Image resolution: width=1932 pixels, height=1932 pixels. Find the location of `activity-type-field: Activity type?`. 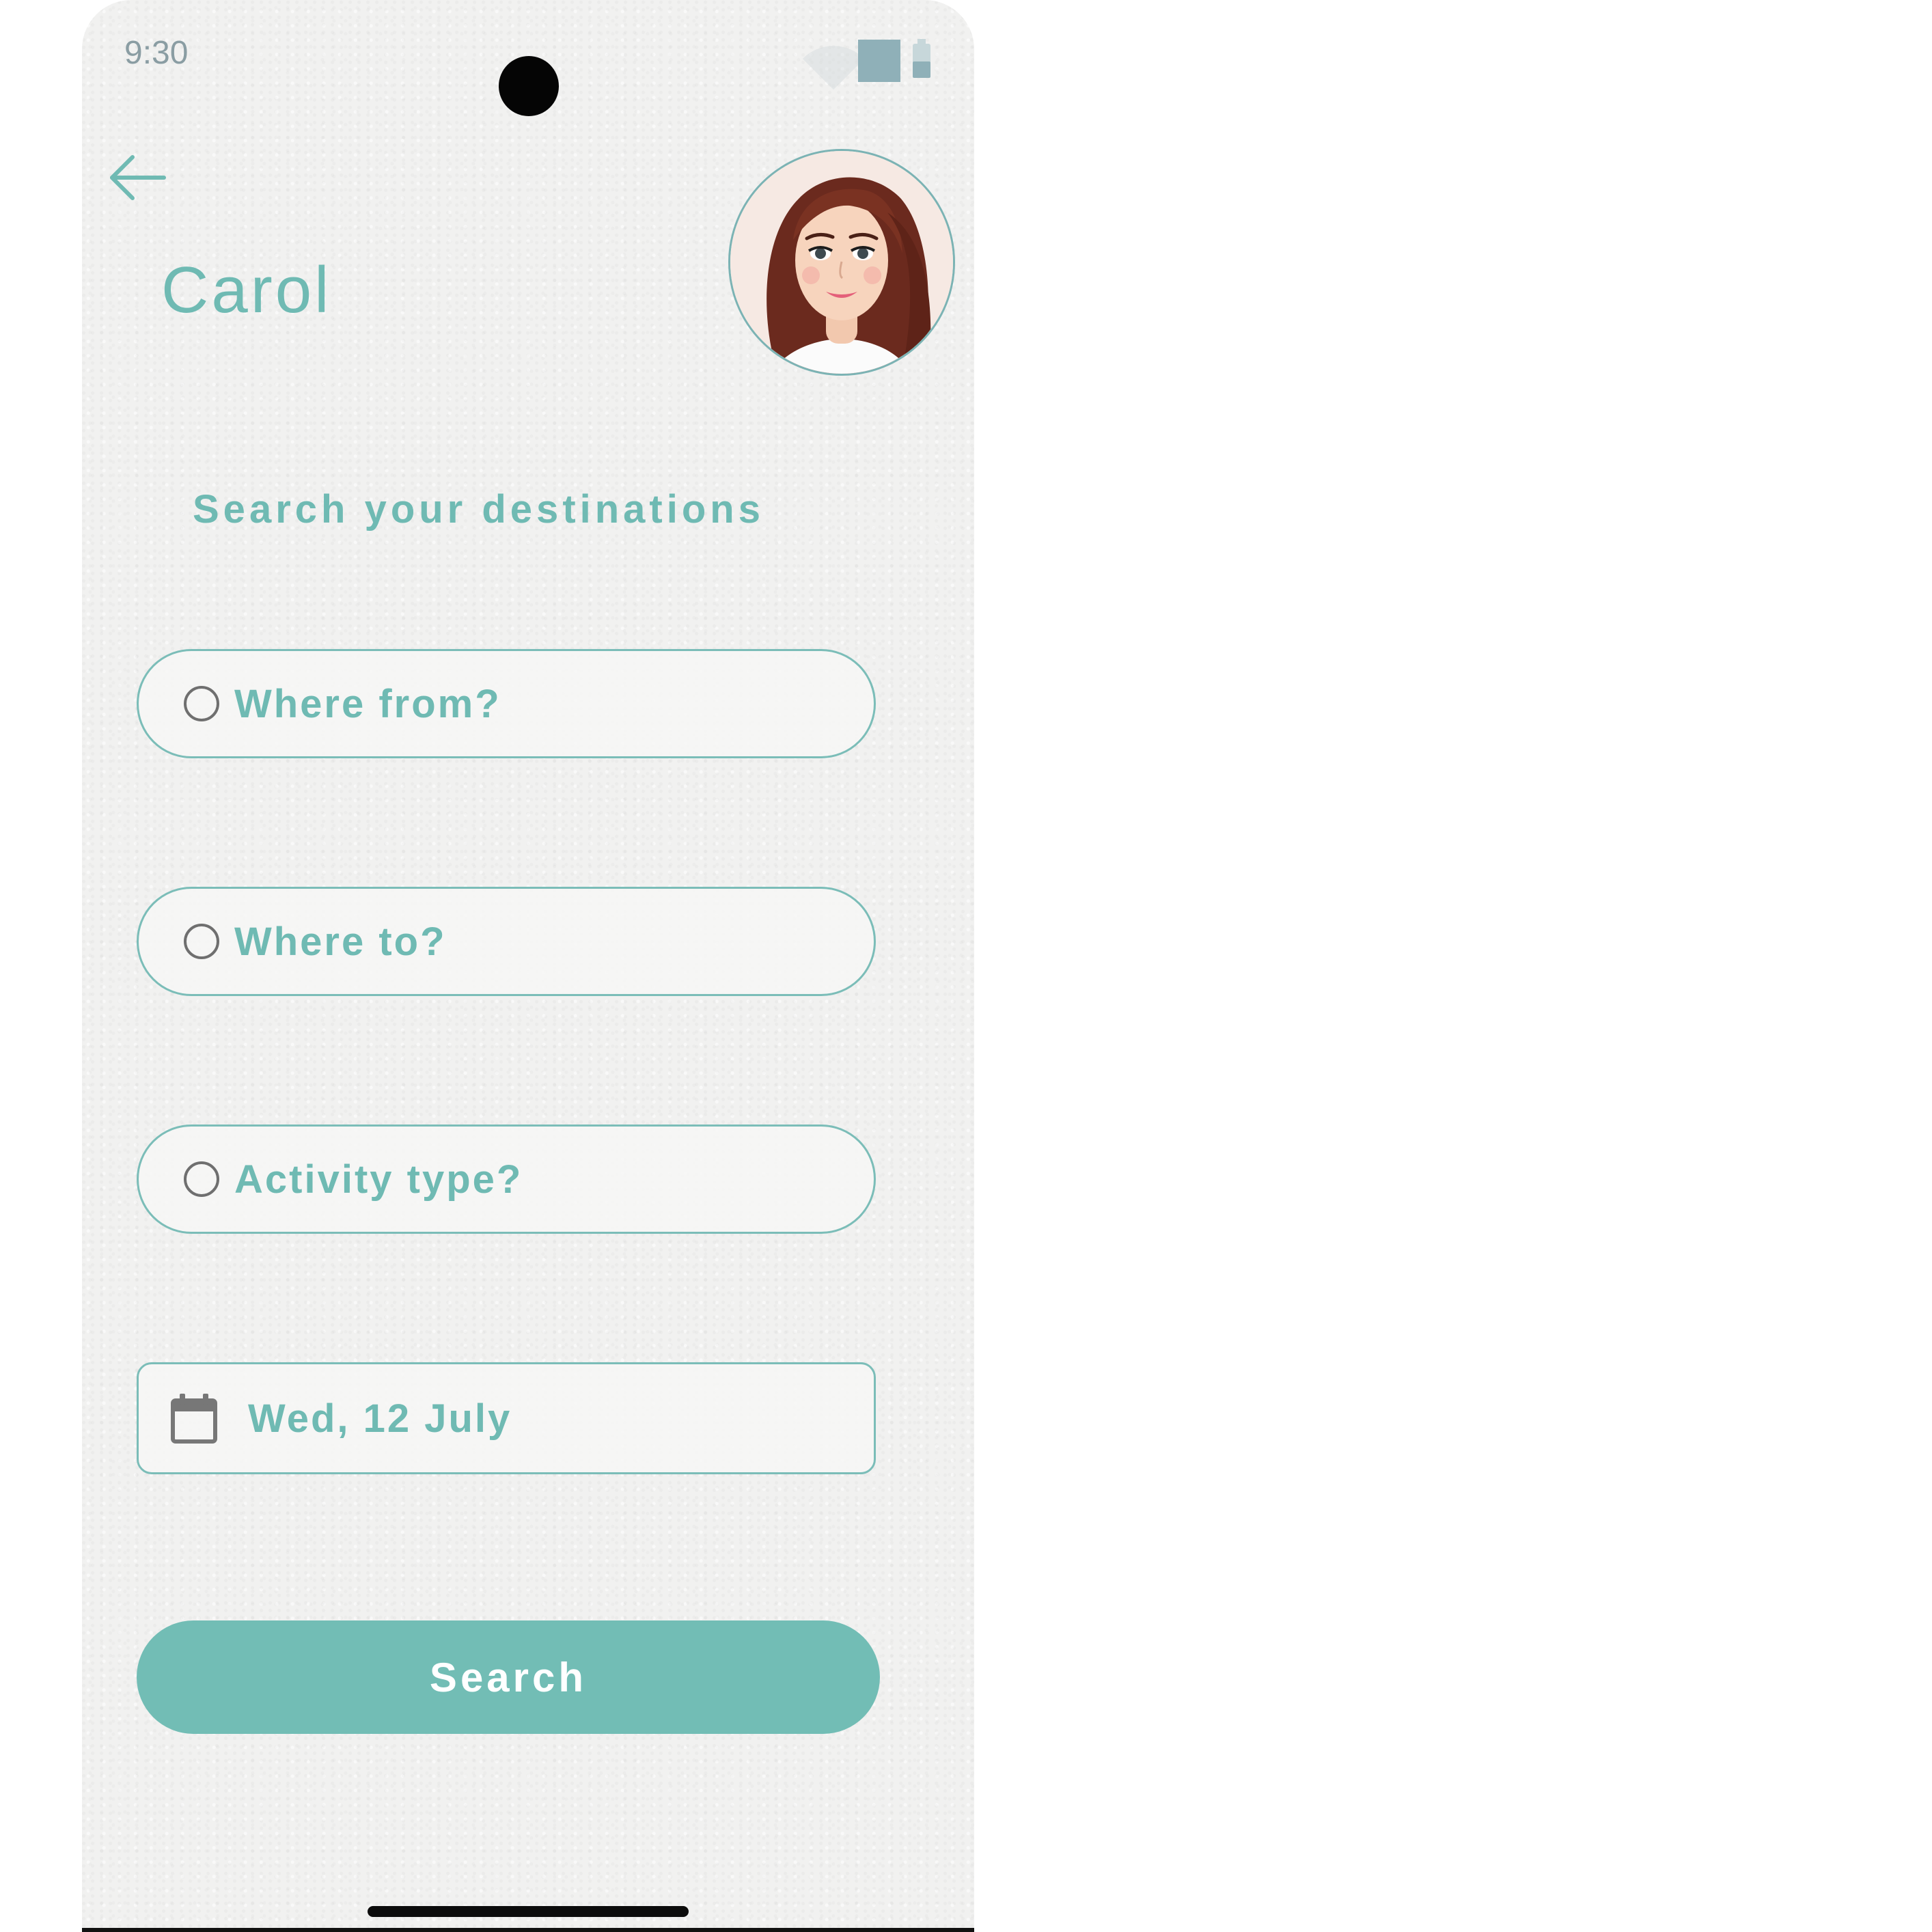

activity-type-field: Activity type? is located at coordinates (507, 1179).